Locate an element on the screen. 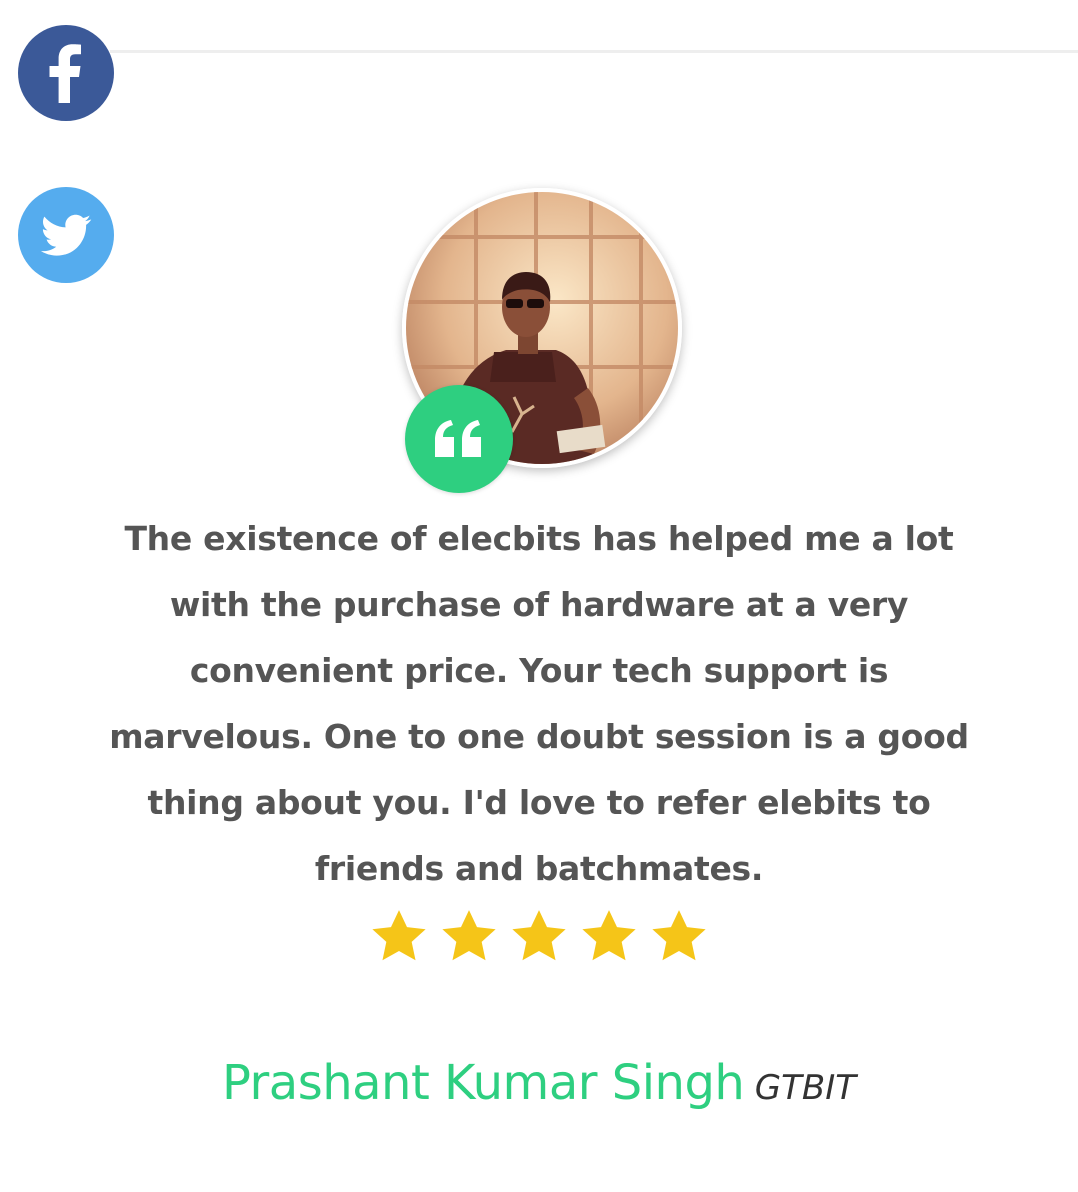 This screenshot has width=1078, height=1192. star-rating is located at coordinates (539, 937).